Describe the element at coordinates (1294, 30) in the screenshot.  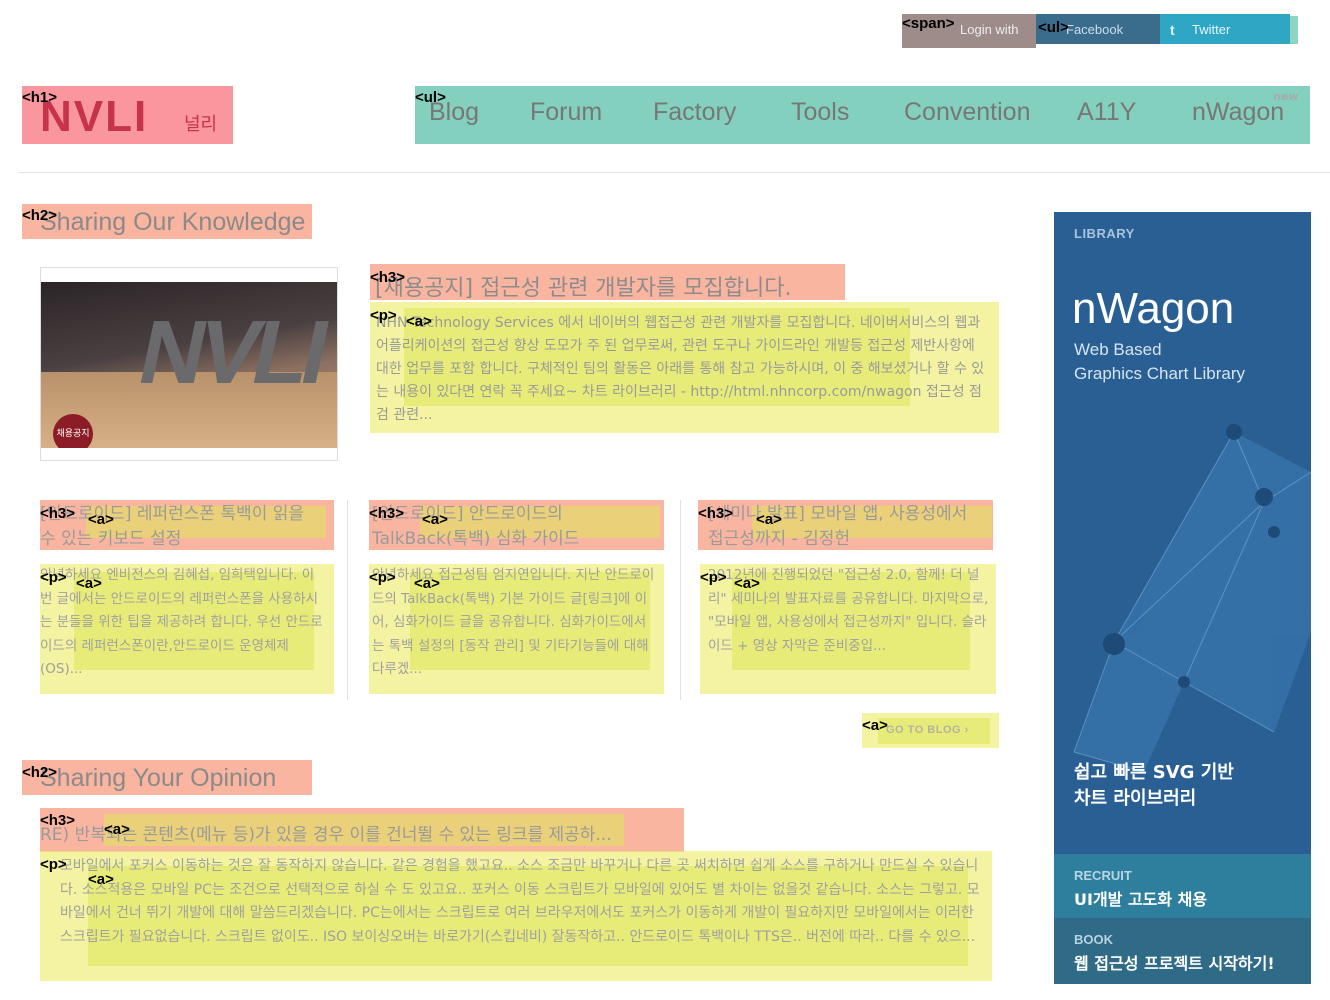
I see `login-bar-edge` at that location.